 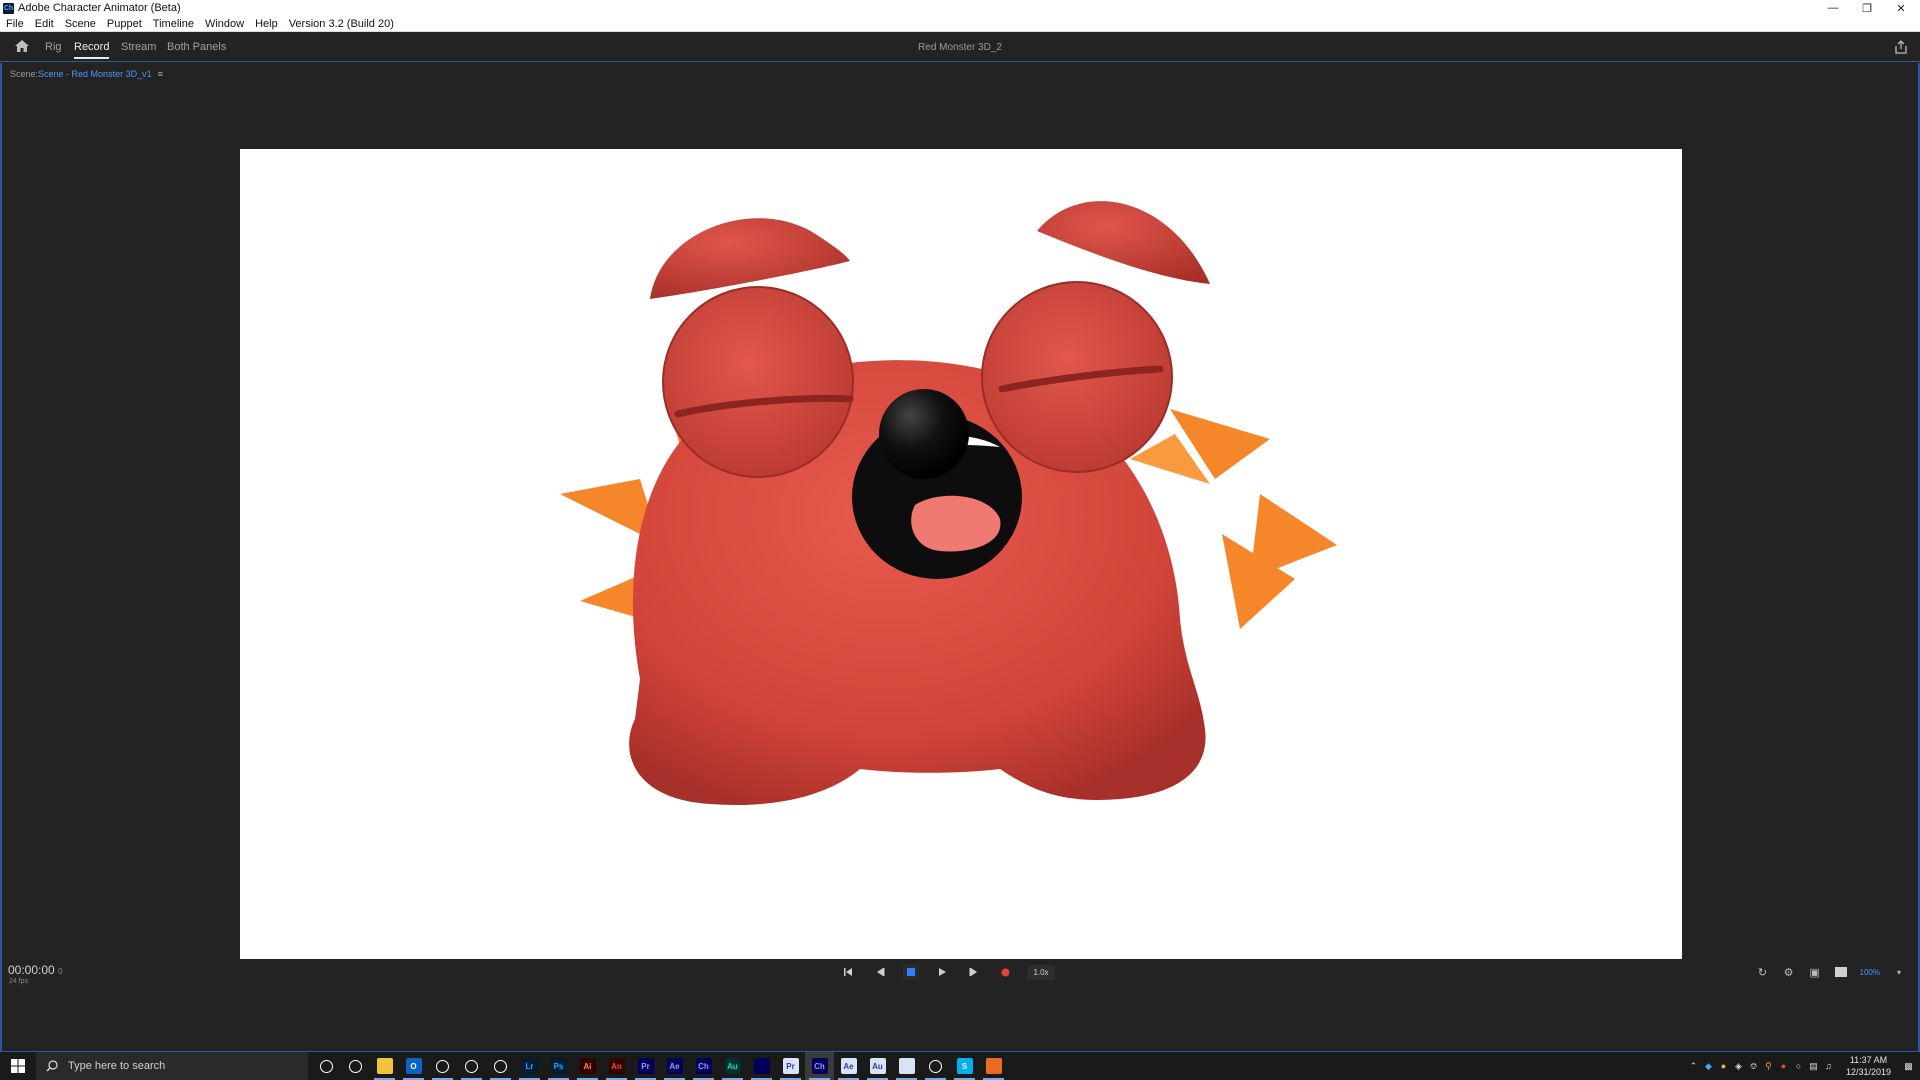 I want to click on step-forward-icon, so click(x=974, y=972).